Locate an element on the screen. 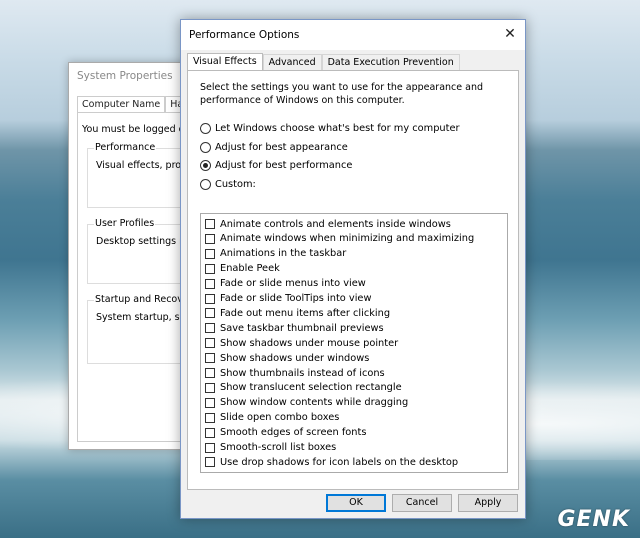 The image size is (640, 538). checkbox-label: Fade out menu items after clicking is located at coordinates (305, 313).